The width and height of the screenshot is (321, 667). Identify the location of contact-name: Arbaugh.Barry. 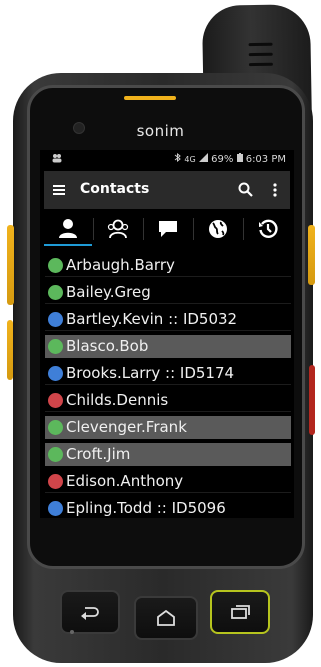
(120, 265).